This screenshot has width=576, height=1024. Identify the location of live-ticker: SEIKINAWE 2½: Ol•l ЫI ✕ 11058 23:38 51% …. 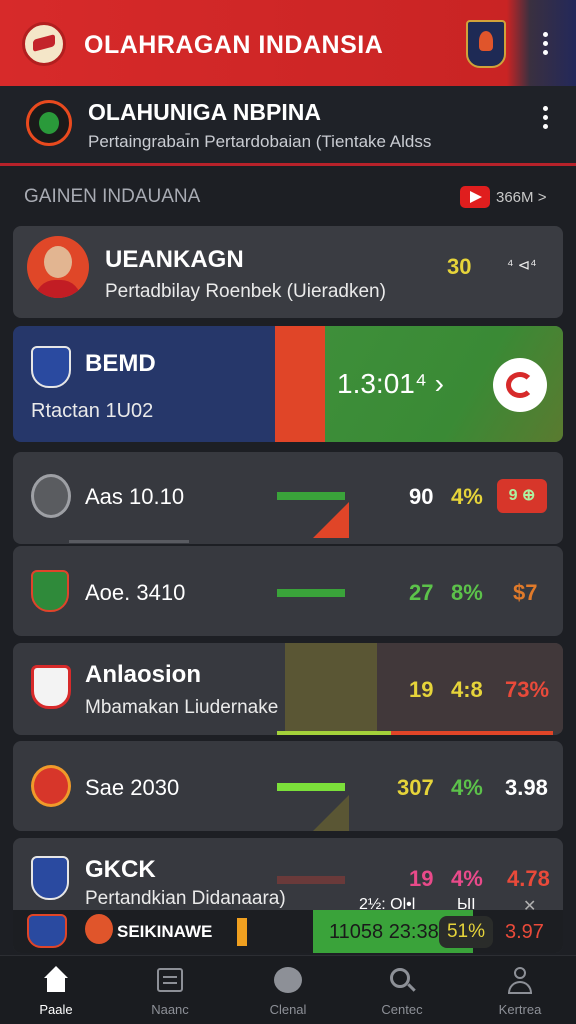
(288, 924).